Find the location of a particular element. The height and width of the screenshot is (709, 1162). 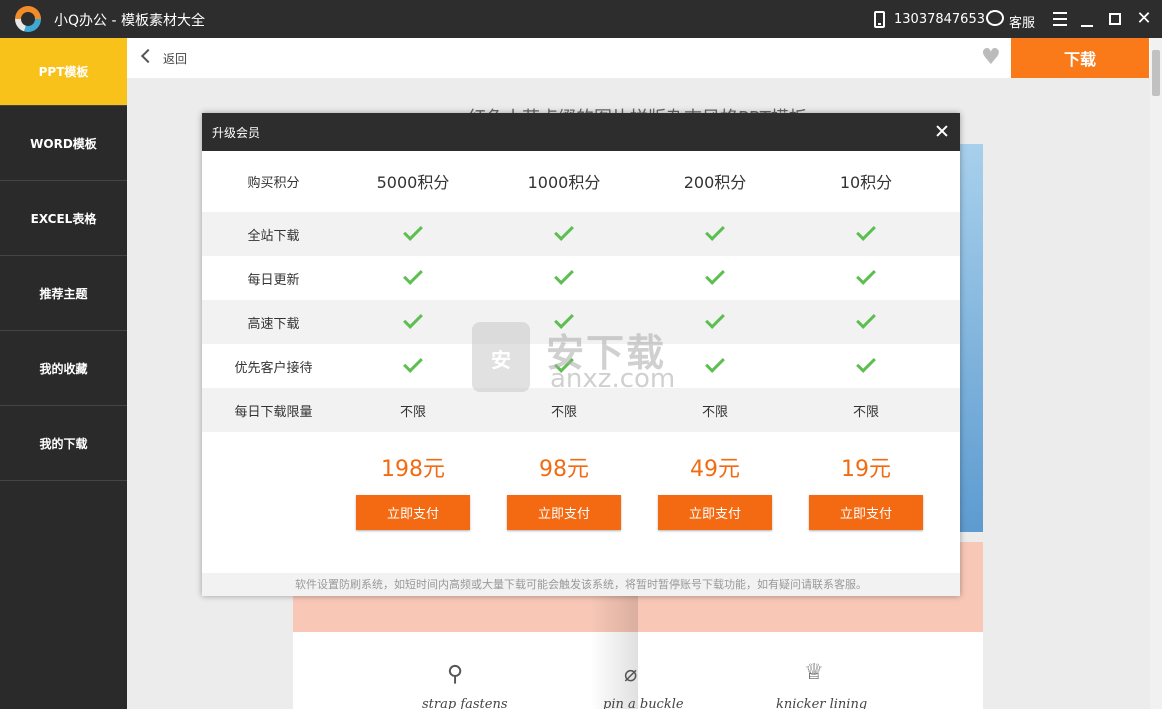

menu-icon is located at coordinates (1060, 19).